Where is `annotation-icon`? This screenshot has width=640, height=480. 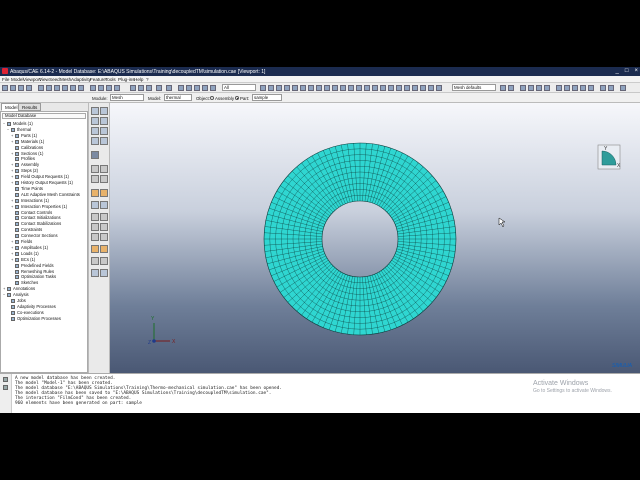
annotation-icon is located at coordinates (303, 88).